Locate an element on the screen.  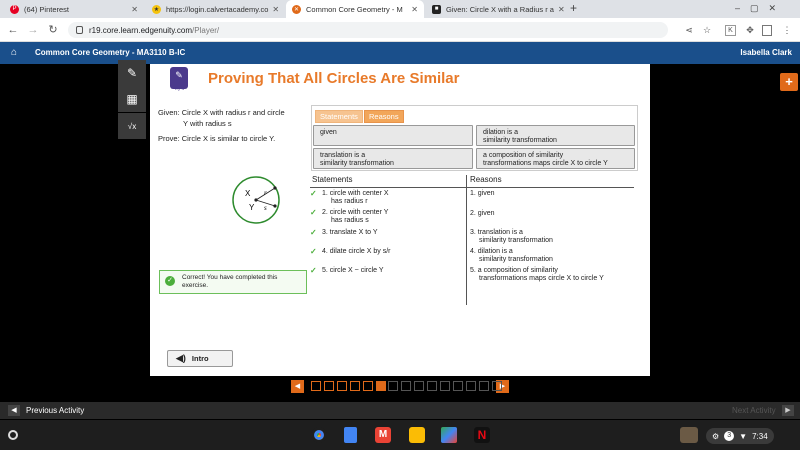
side-panel-icon is located at coordinates (767, 30).